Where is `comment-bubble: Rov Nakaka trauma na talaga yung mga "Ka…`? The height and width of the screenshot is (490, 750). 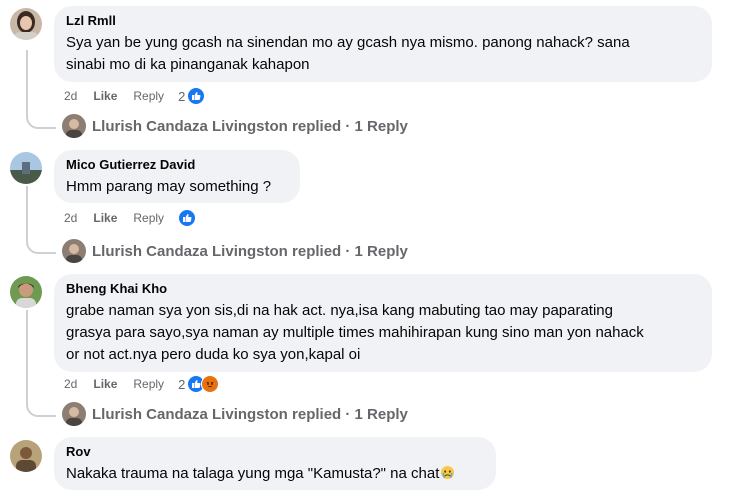
comment-bubble: Rov Nakaka trauma na talaga yung mga "Ka… is located at coordinates (275, 463).